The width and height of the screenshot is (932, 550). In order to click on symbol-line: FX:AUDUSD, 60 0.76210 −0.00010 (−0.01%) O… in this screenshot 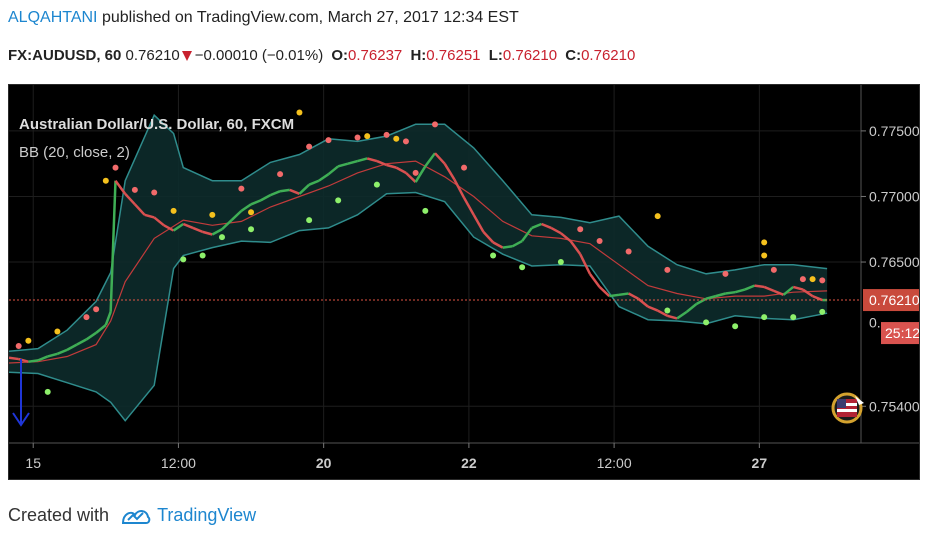, I will do `click(321, 55)`.